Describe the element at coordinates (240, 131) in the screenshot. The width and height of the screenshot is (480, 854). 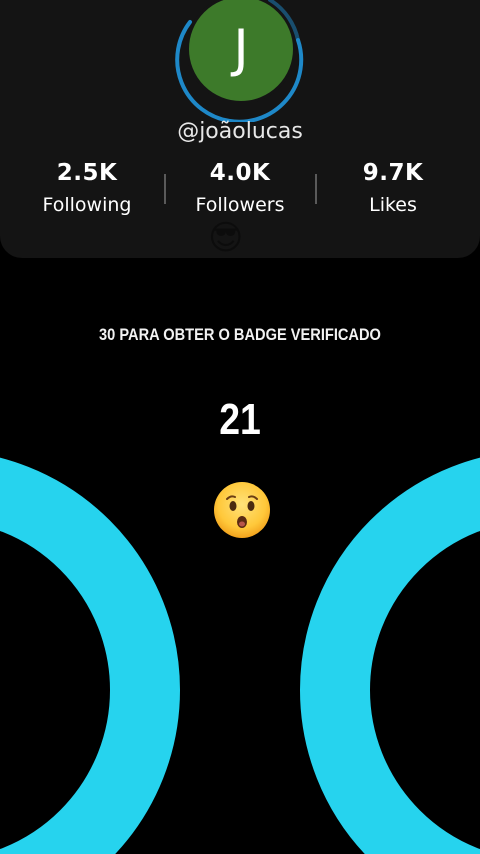
I see `username: @joãolucas` at that location.